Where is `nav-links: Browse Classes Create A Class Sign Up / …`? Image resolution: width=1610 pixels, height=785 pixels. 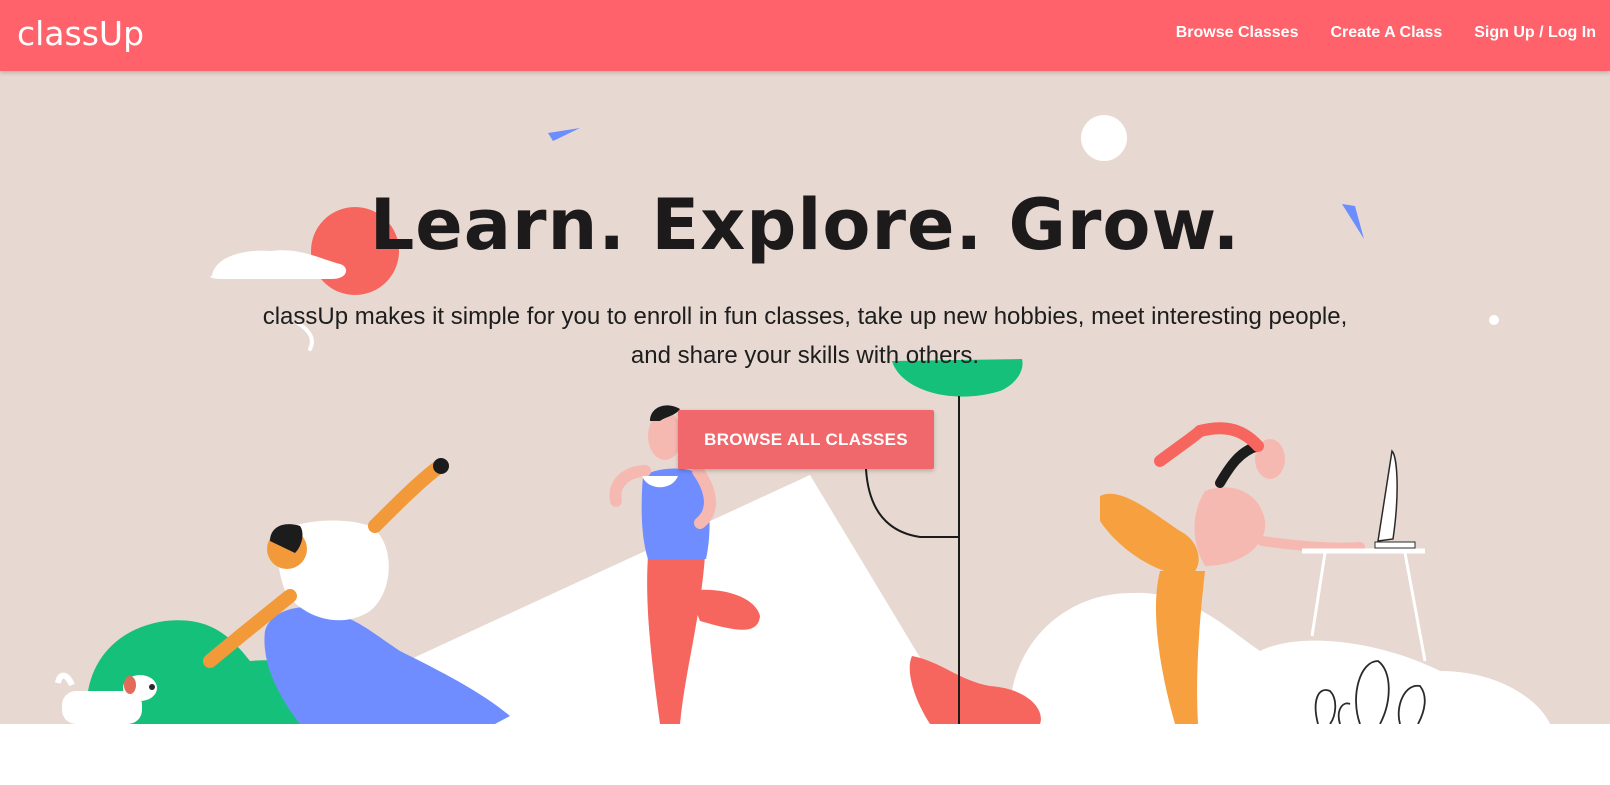 nav-links: Browse Classes Create A Class Sign Up / … is located at coordinates (1386, 33).